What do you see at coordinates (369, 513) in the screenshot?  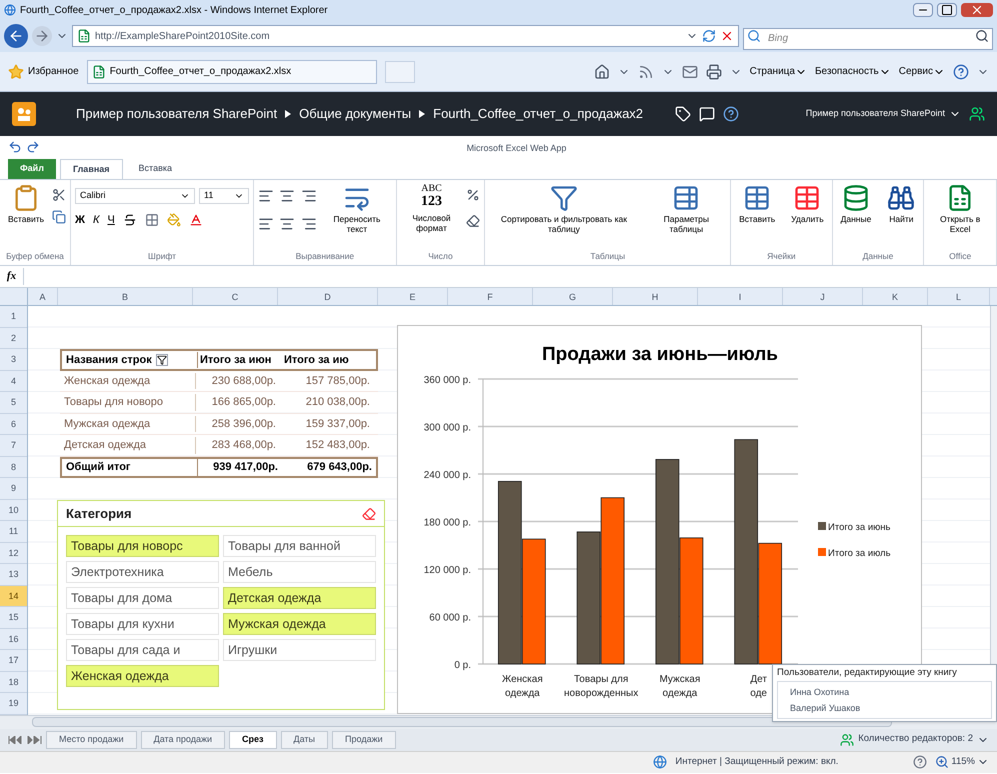 I see `clear-filter-icon` at bounding box center [369, 513].